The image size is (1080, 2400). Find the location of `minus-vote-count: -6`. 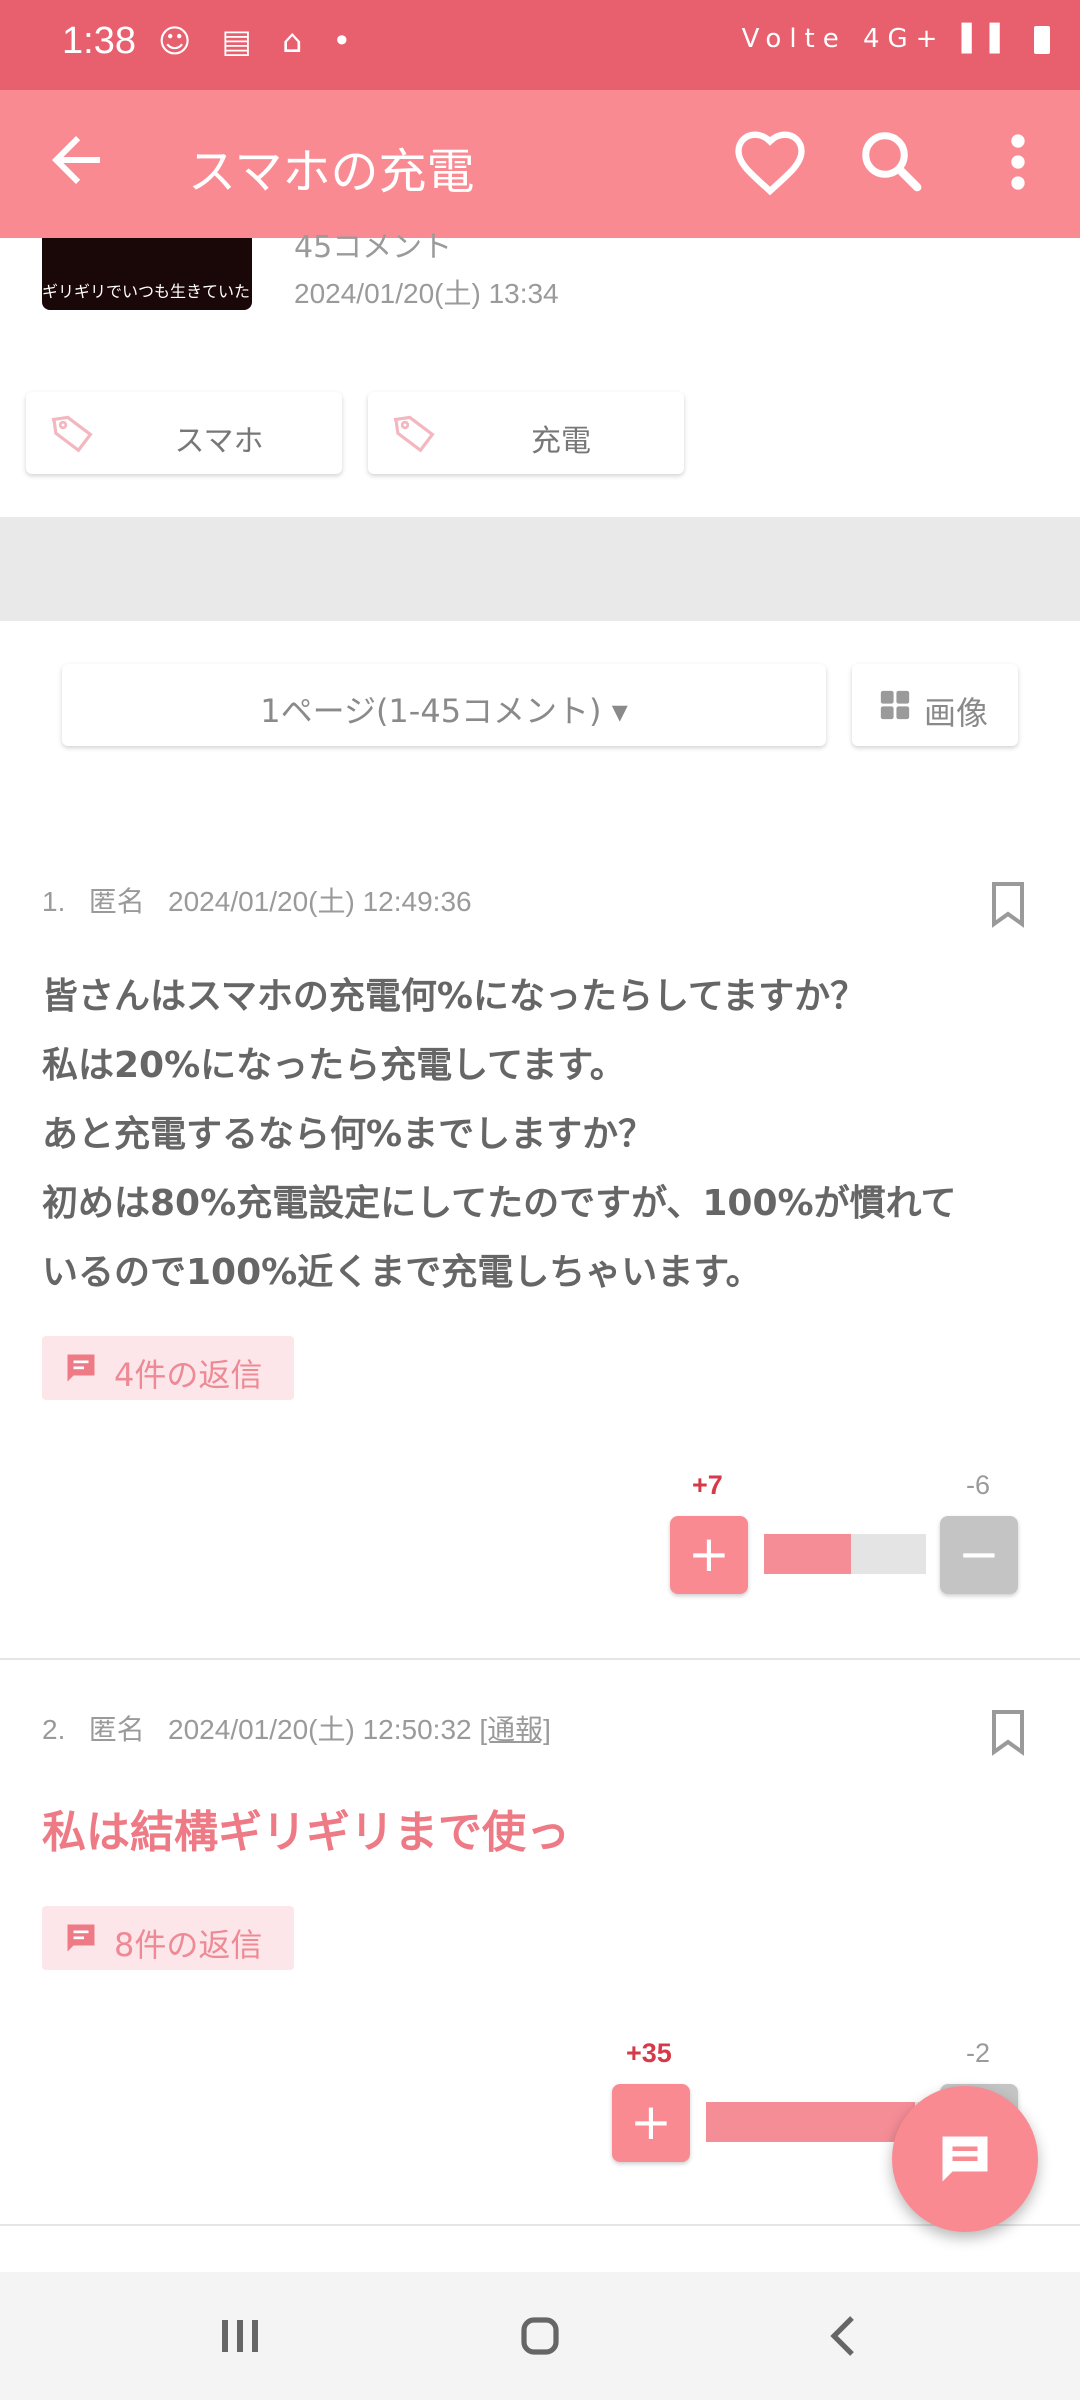

minus-vote-count: -6 is located at coordinates (978, 1485).